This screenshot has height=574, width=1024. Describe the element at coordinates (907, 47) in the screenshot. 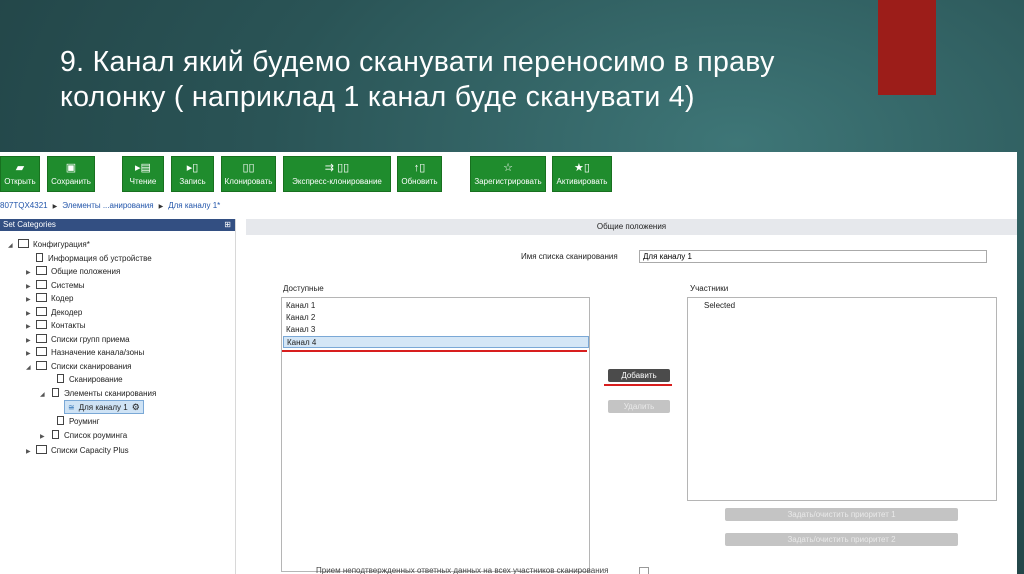

I see `slide-accent-bar` at that location.